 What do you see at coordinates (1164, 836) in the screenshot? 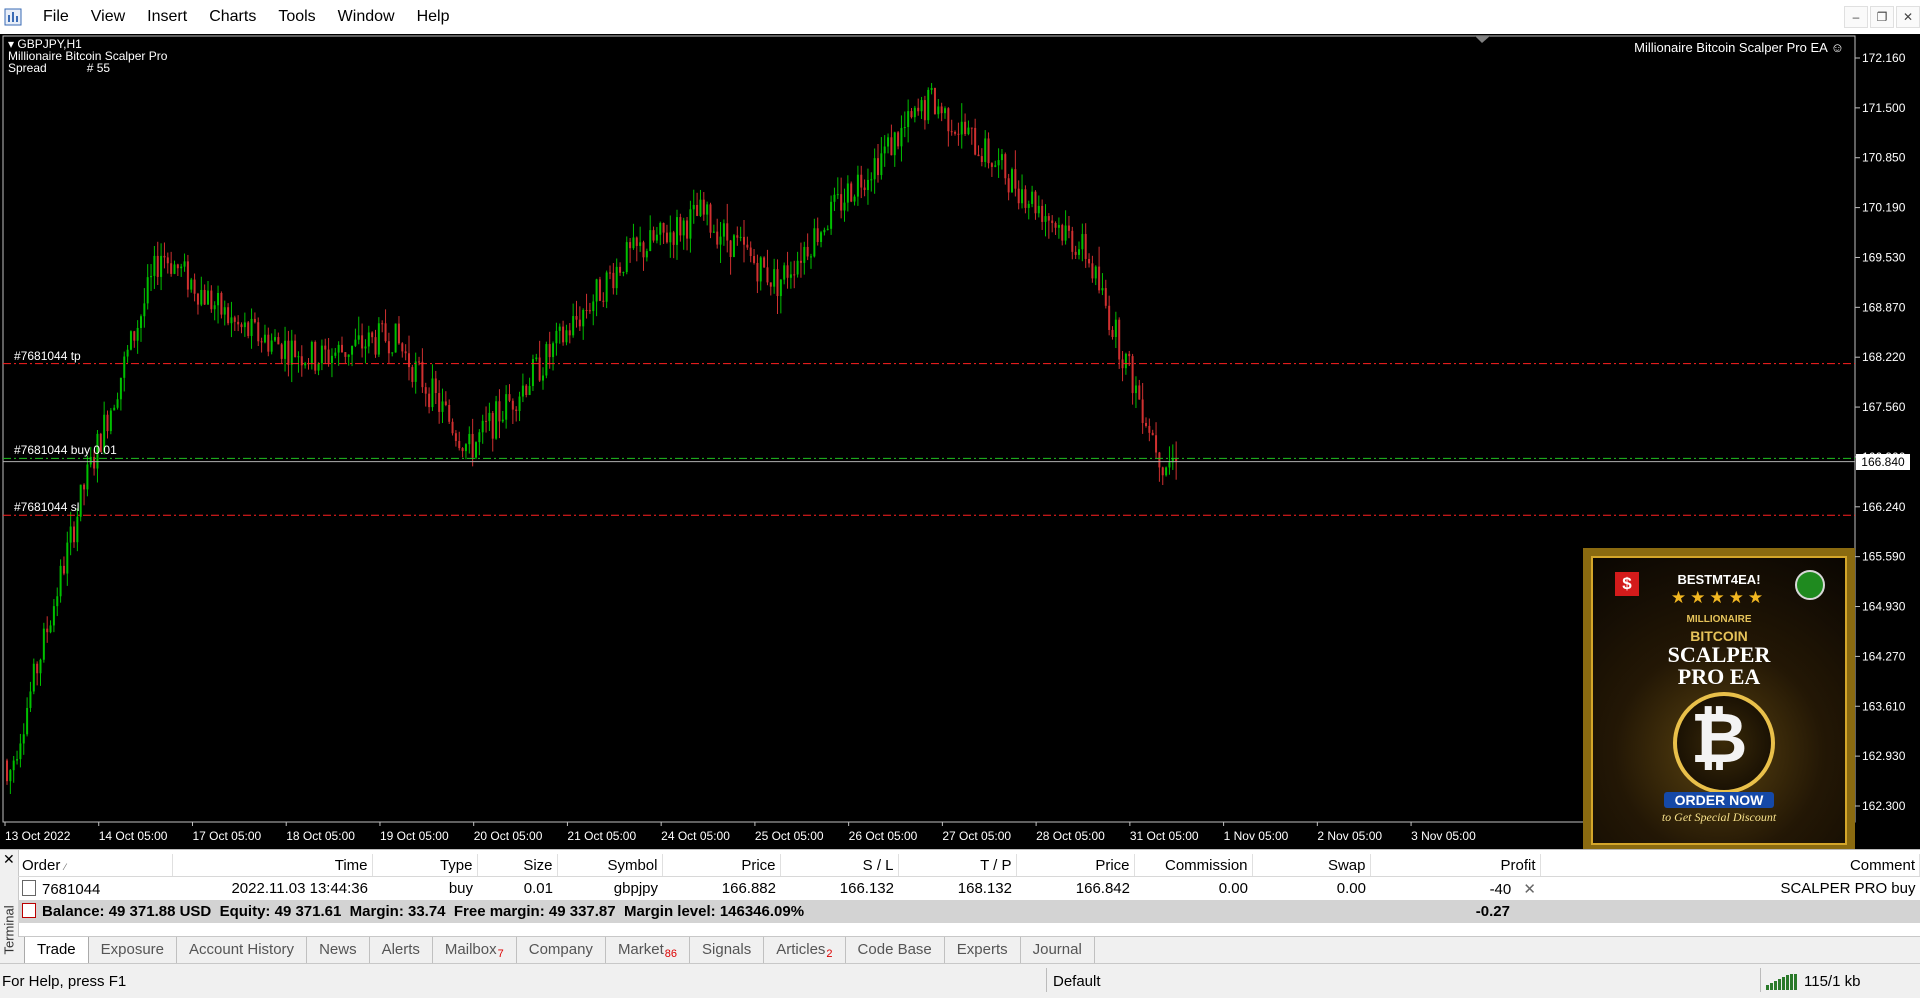
I see `time-tick-label: 31 Oct 05:00` at bounding box center [1164, 836].